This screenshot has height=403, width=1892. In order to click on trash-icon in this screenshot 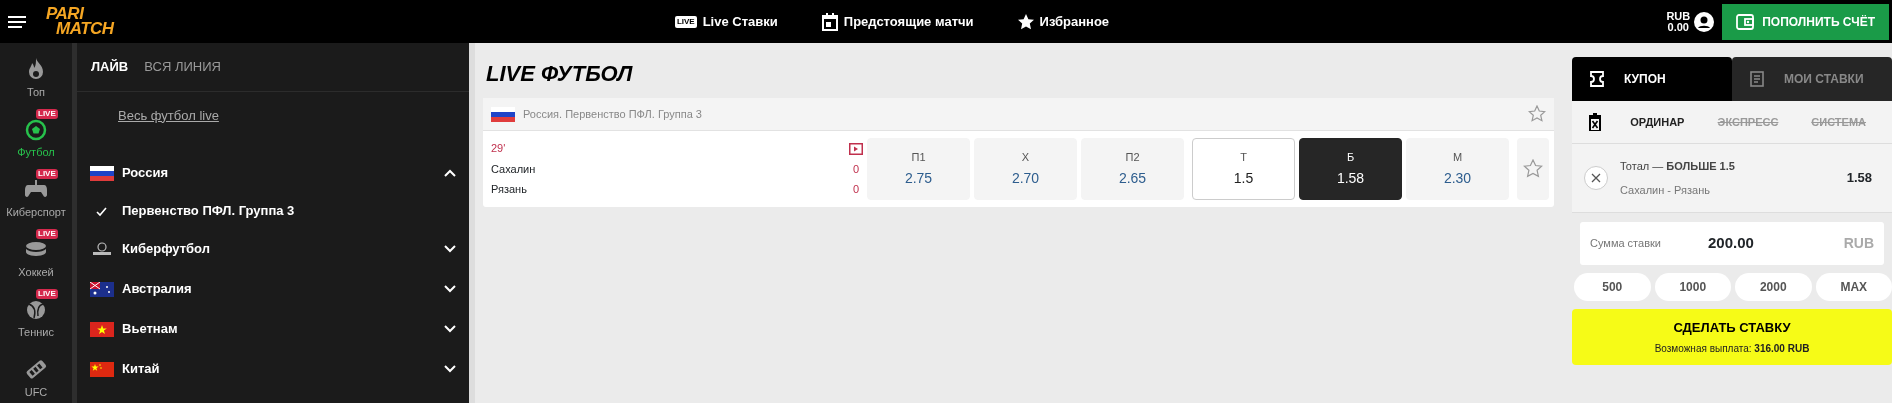, I will do `click(1595, 122)`.